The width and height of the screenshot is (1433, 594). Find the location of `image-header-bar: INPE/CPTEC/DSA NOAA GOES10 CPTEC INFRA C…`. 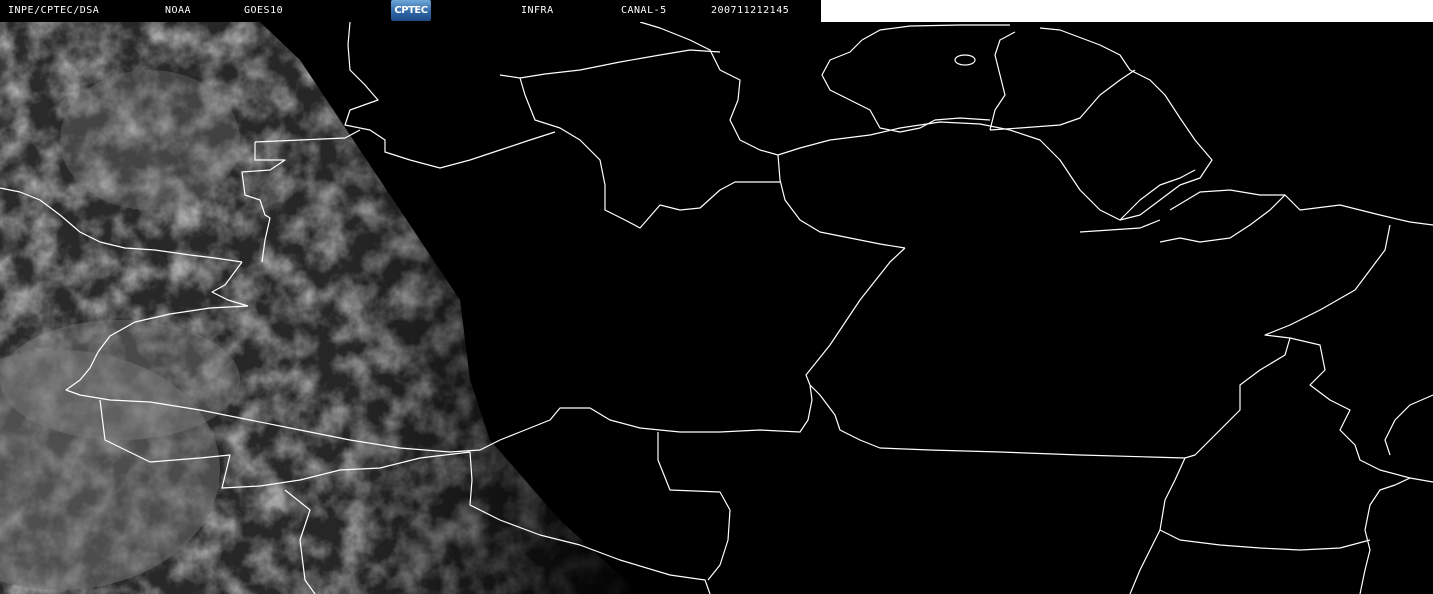

image-header-bar: INPE/CPTEC/DSA NOAA GOES10 CPTEC INFRA C… is located at coordinates (410, 11).